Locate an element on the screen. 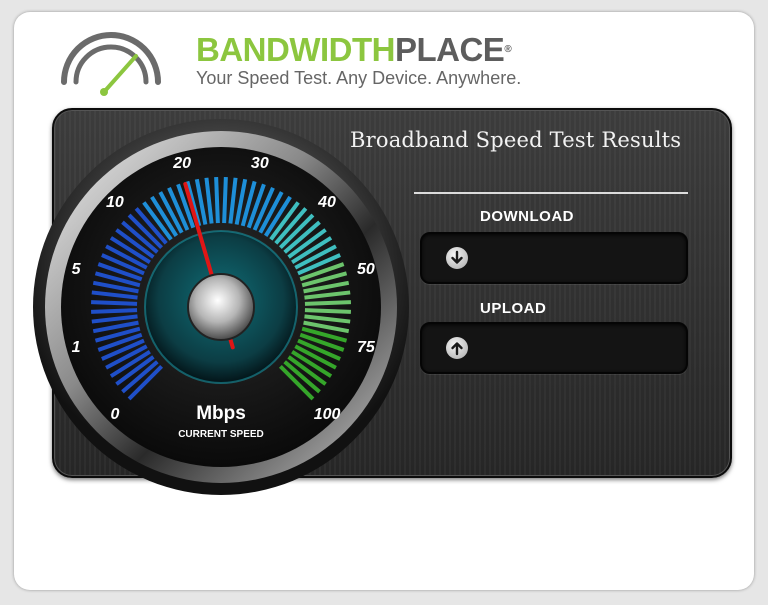 Image resolution: width=768 pixels, height=605 pixels. divider is located at coordinates (551, 193).